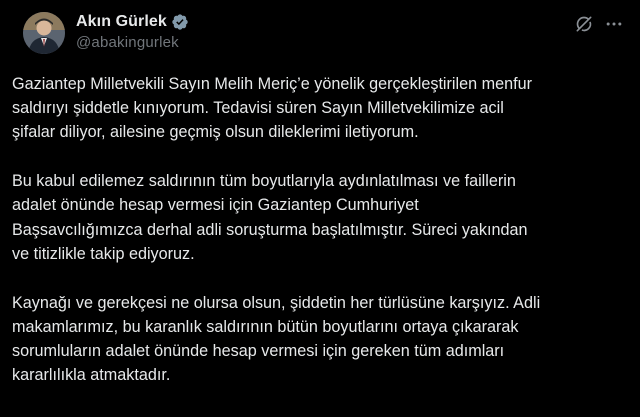 The width and height of the screenshot is (640, 417). I want to click on author-handle: @abakingurlek, so click(132, 42).